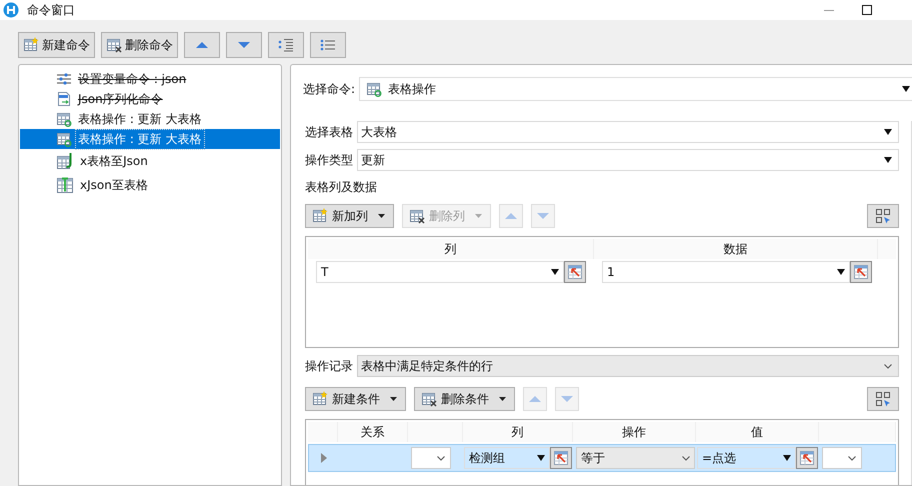  I want to click on condition-row: 检测组 等于 =点选, so click(602, 458).